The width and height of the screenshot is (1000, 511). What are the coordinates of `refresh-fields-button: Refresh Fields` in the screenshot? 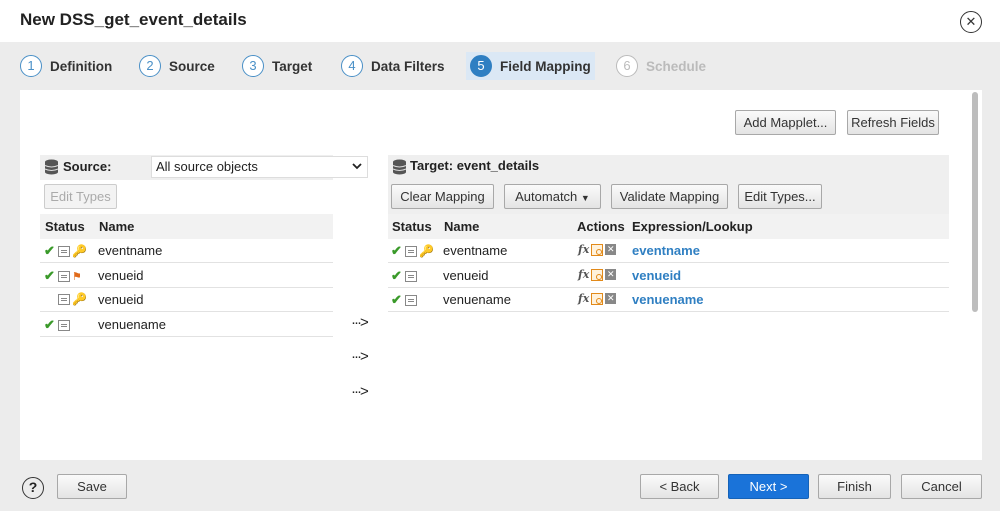 It's located at (893, 122).